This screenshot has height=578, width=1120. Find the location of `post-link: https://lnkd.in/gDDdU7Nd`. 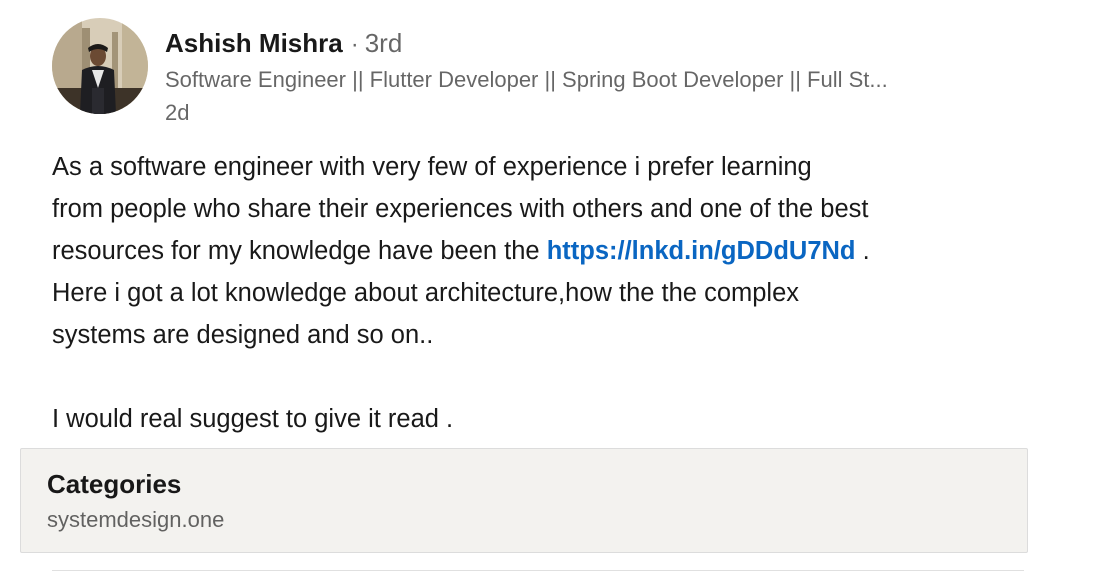

post-link: https://lnkd.in/gDDdU7Nd is located at coordinates (701, 251).